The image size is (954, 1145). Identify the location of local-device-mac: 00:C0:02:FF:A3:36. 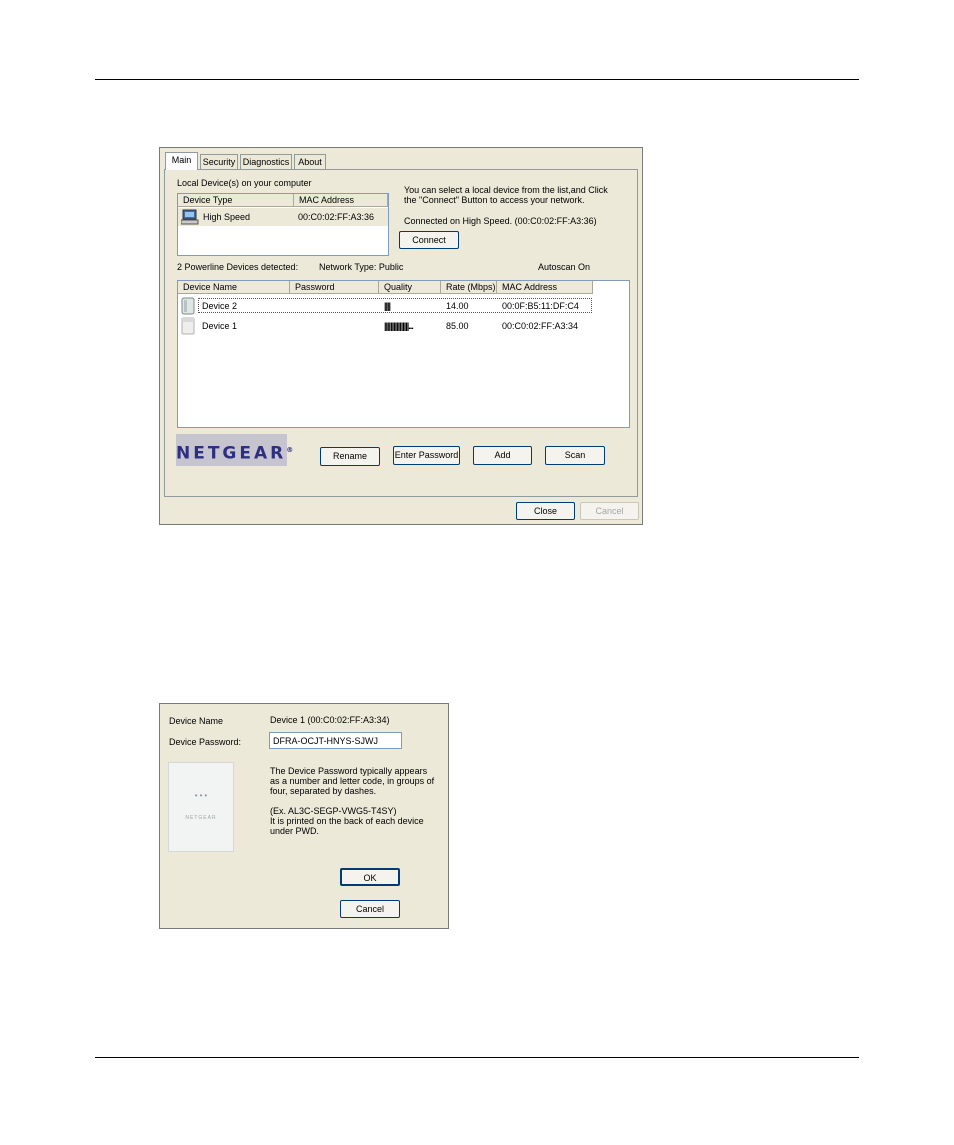
(336, 217).